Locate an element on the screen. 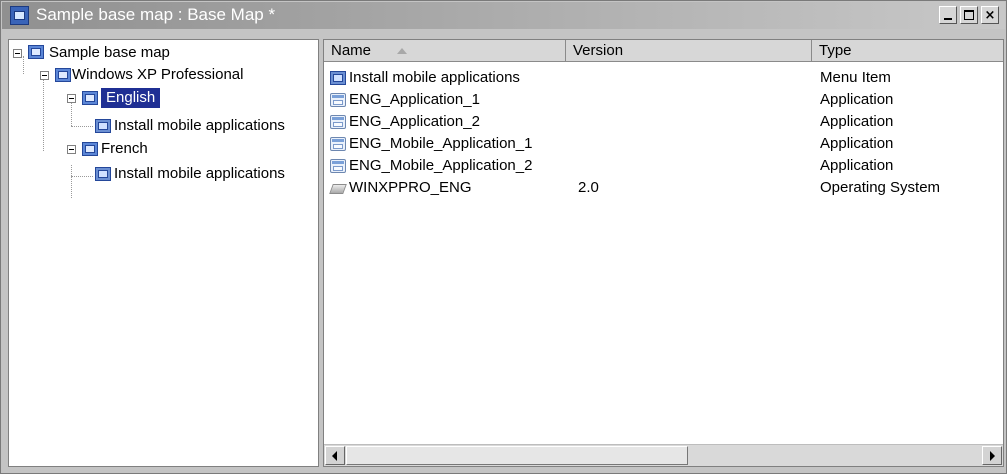 The image size is (1007, 474). tree-node-label: Sample base map is located at coordinates (109, 52).